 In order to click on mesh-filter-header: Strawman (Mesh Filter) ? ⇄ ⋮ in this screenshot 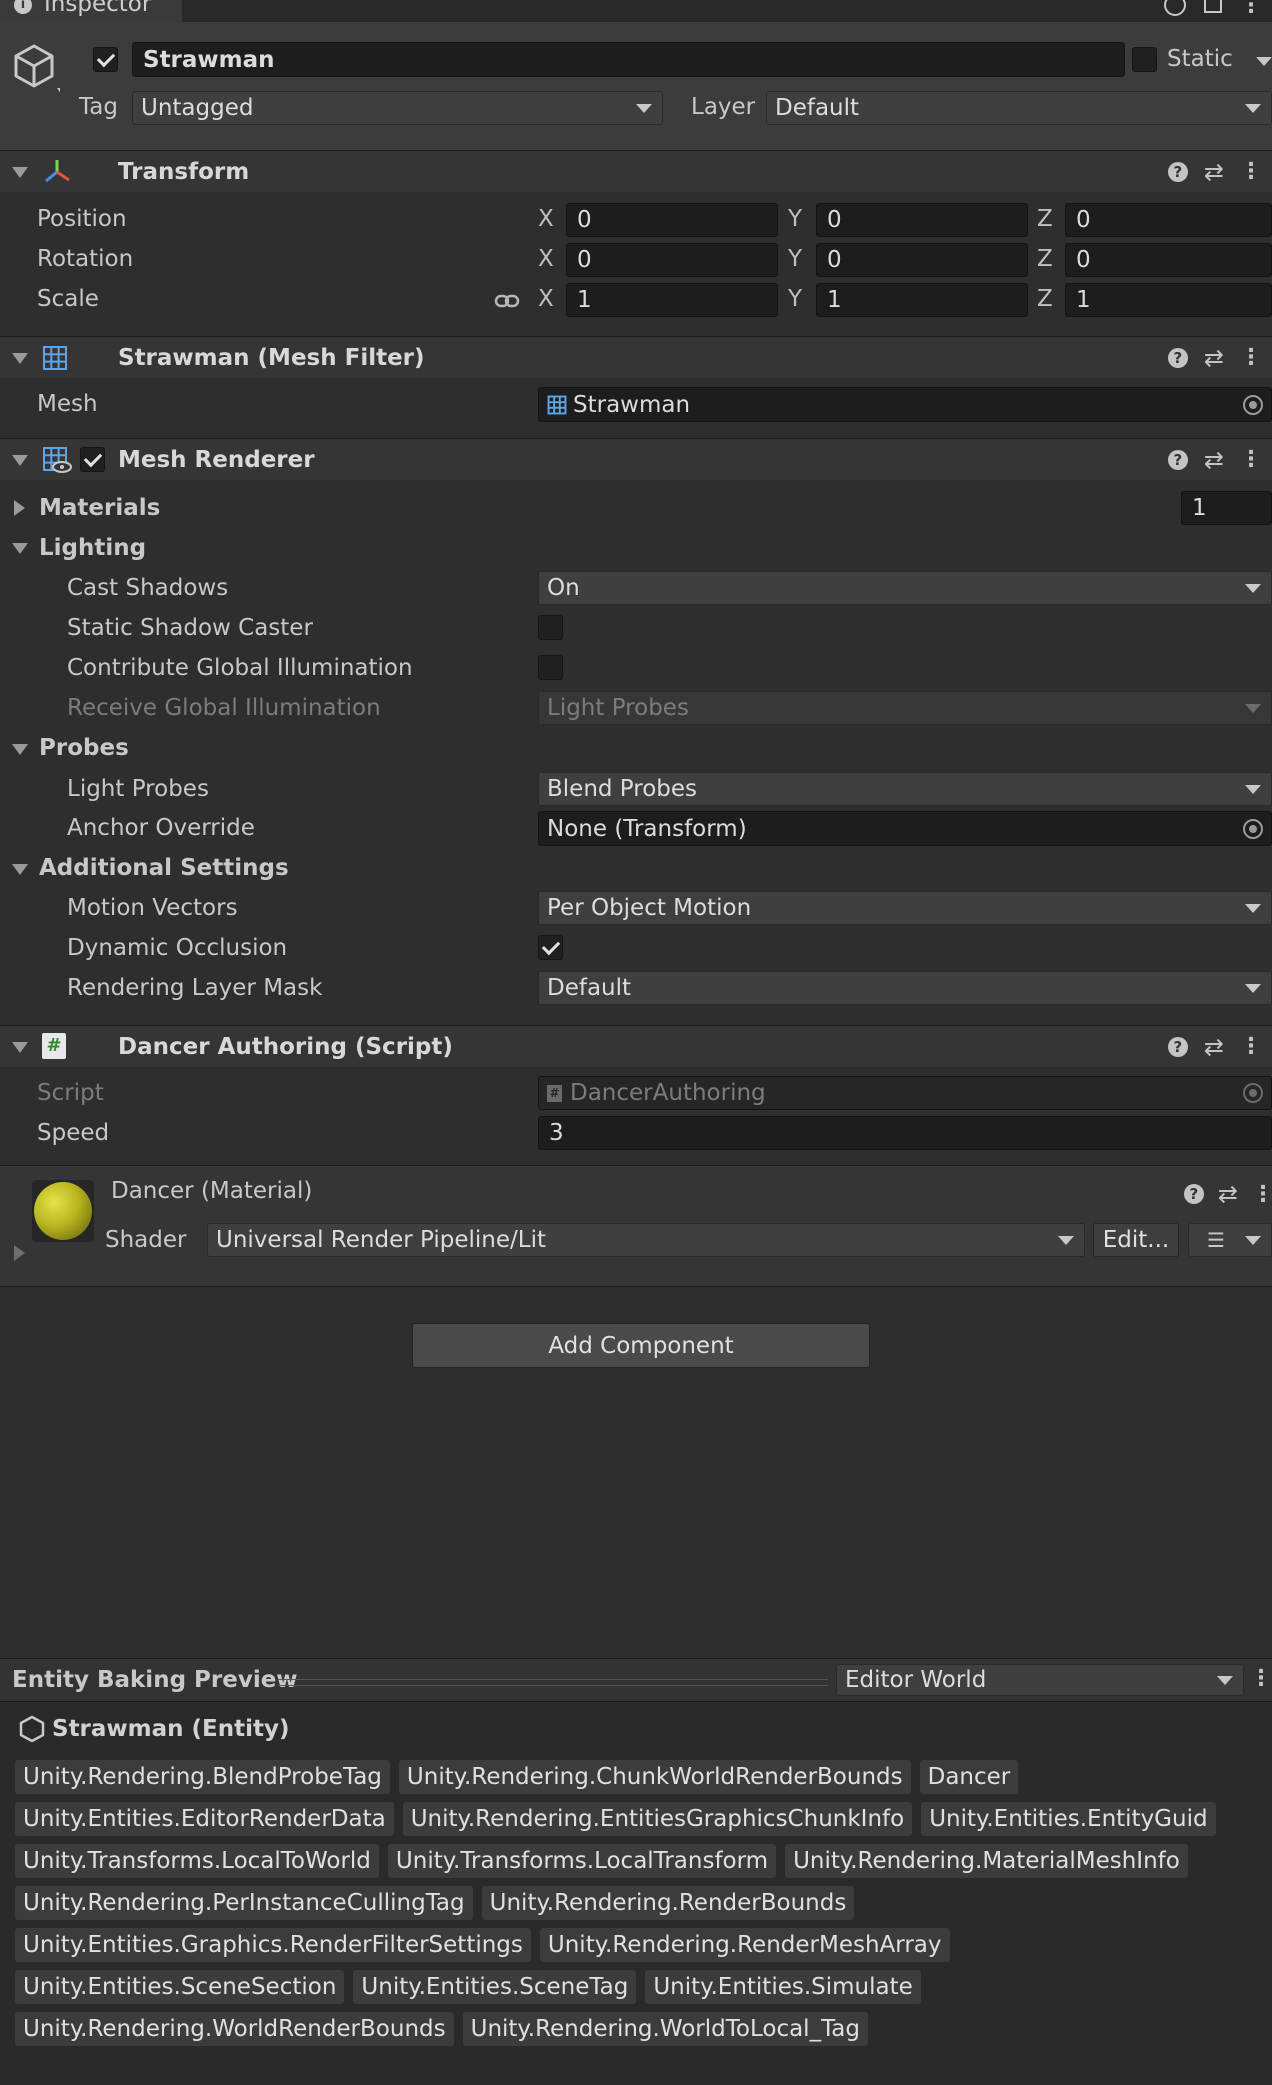, I will do `click(636, 357)`.